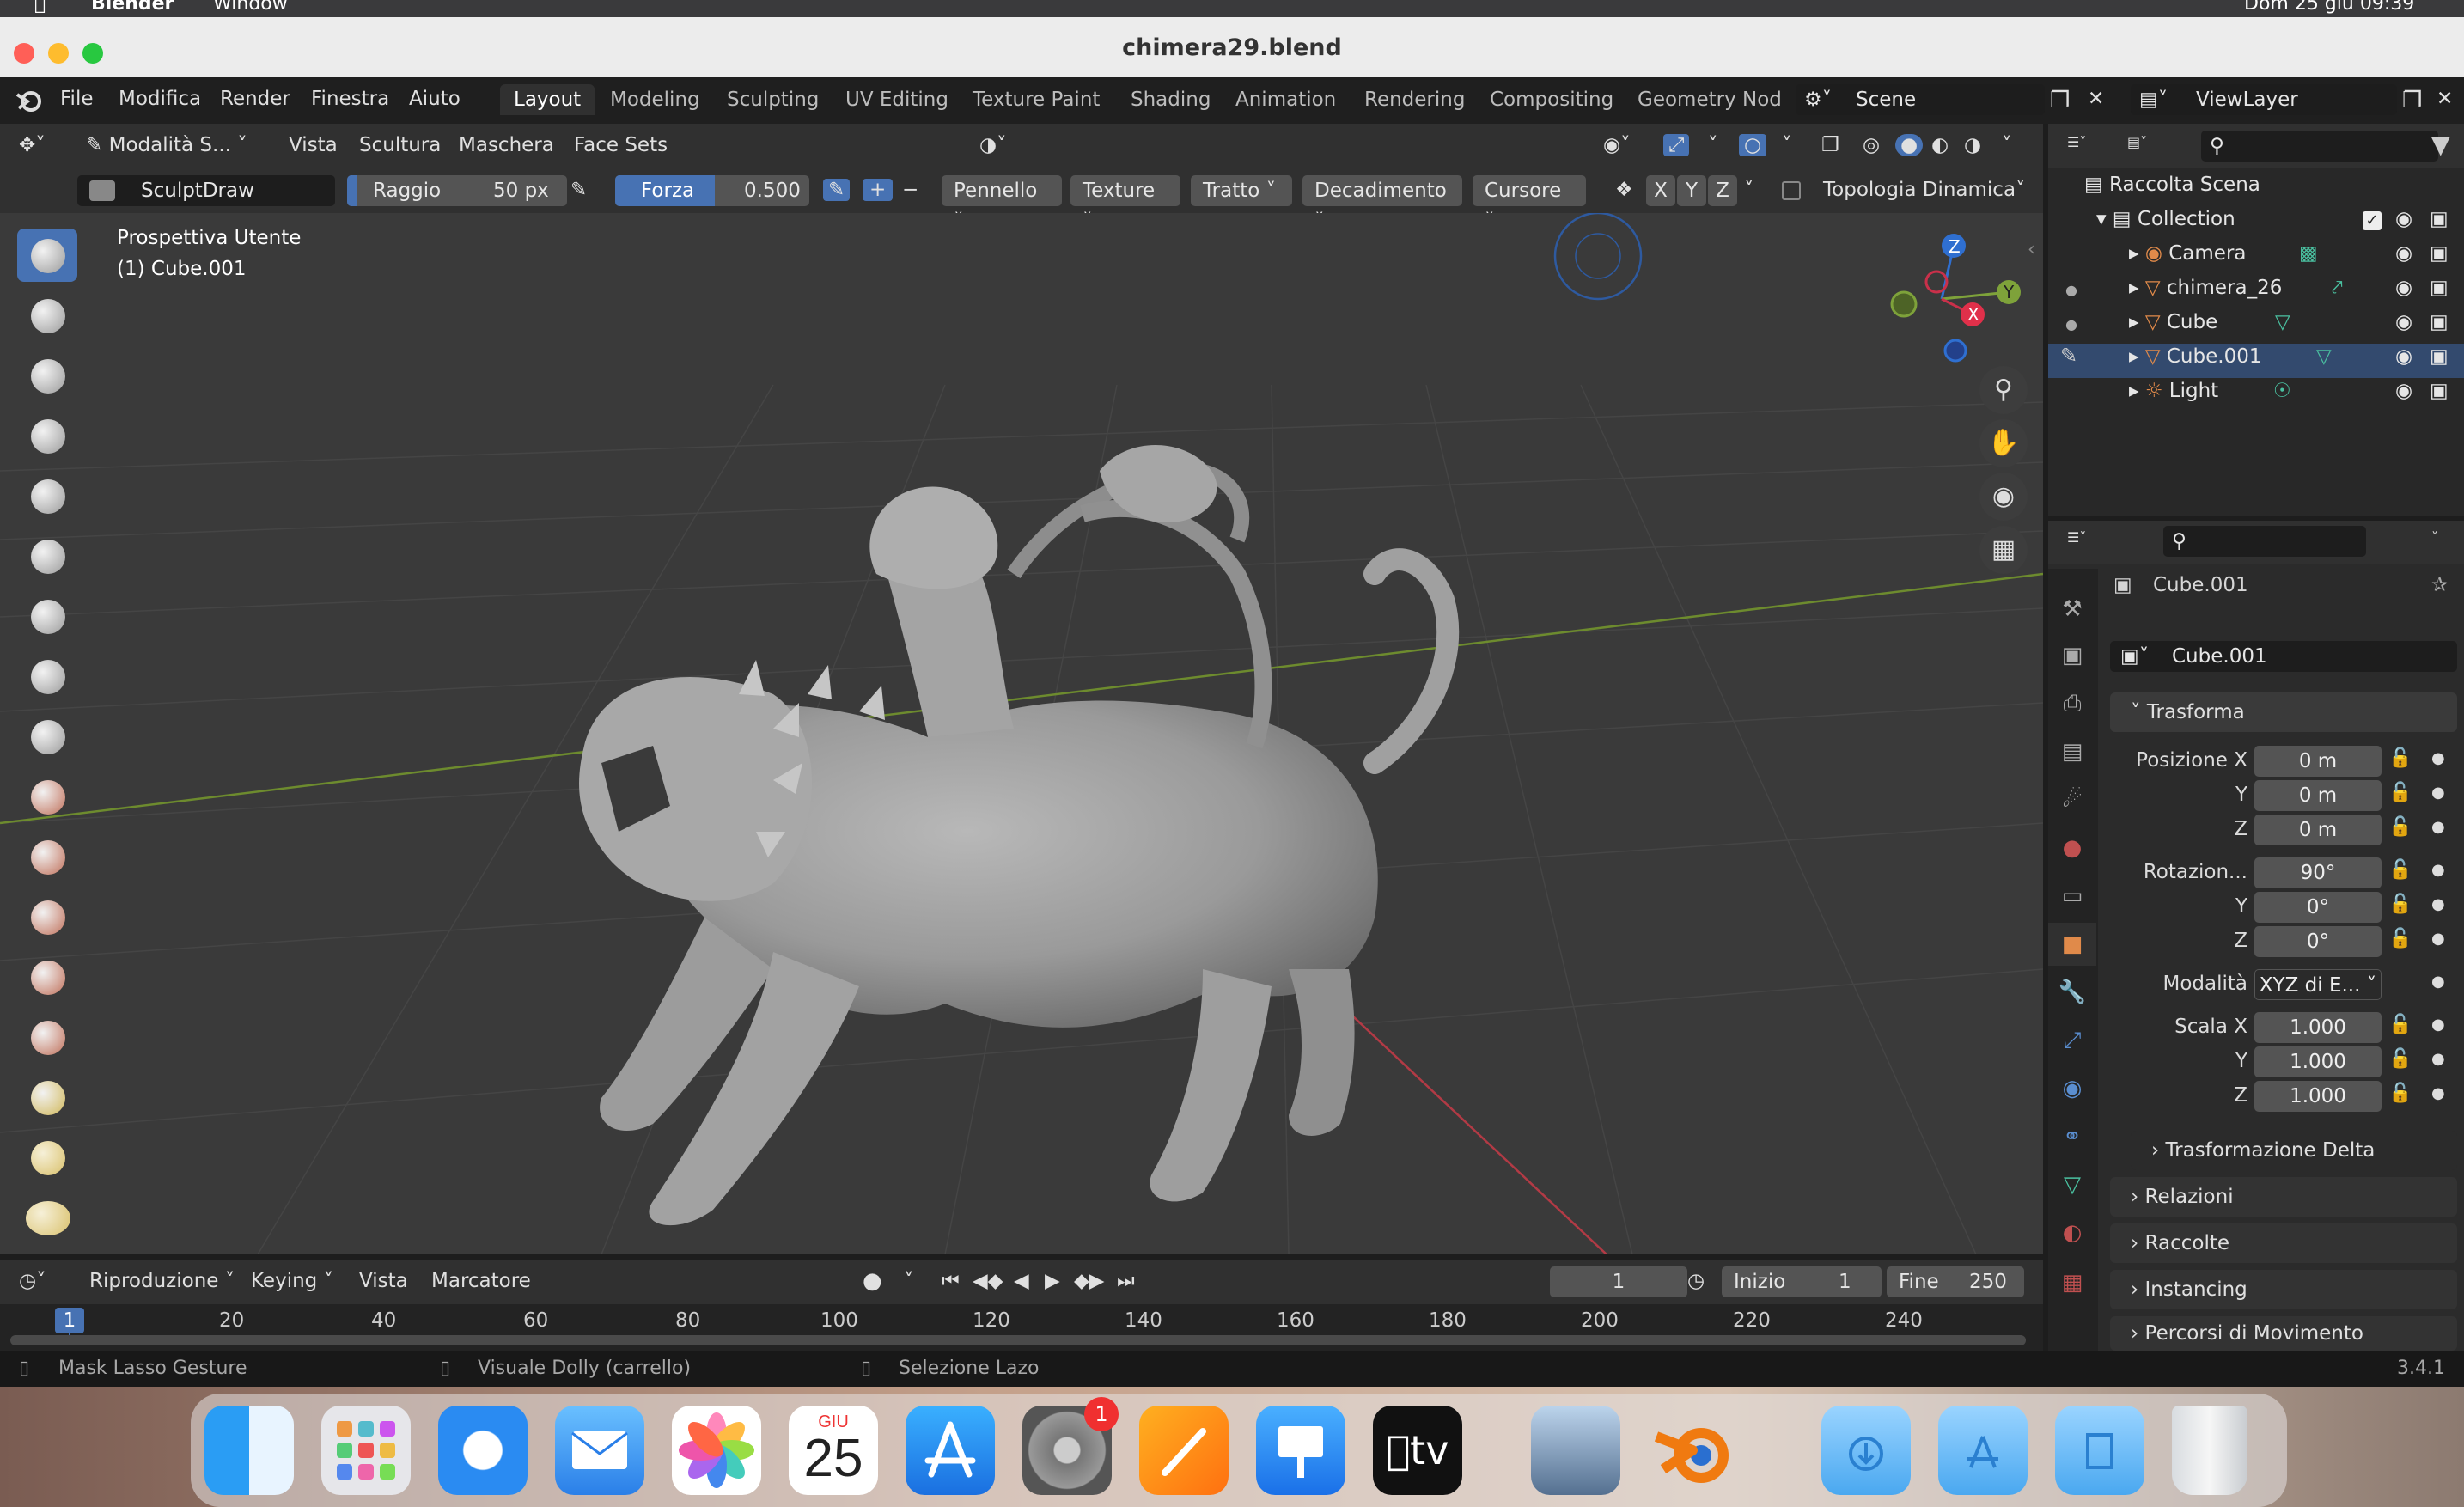 The height and width of the screenshot is (1507, 2464). I want to click on pos-z-field: 0 m, so click(2318, 830).